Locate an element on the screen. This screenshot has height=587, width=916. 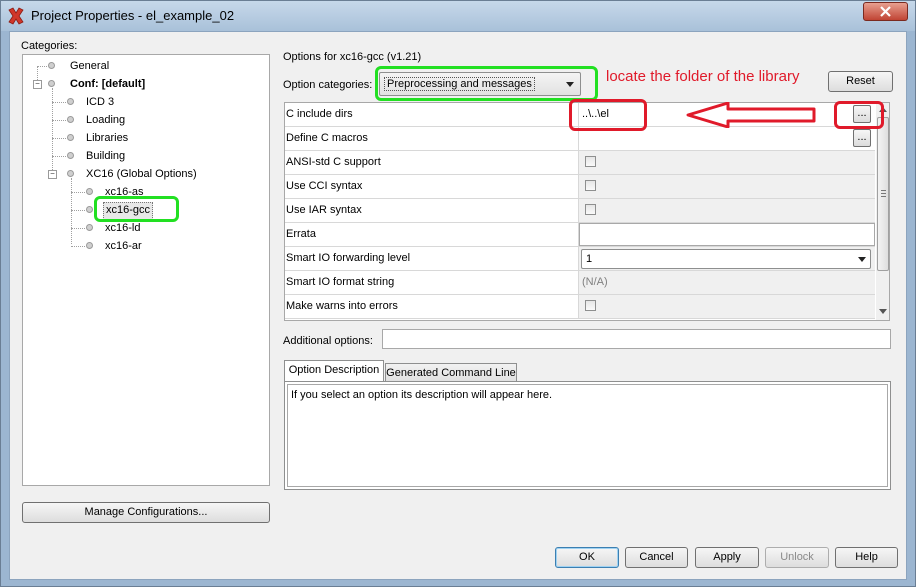
tree-item-building: Building is located at coordinates (105, 156).